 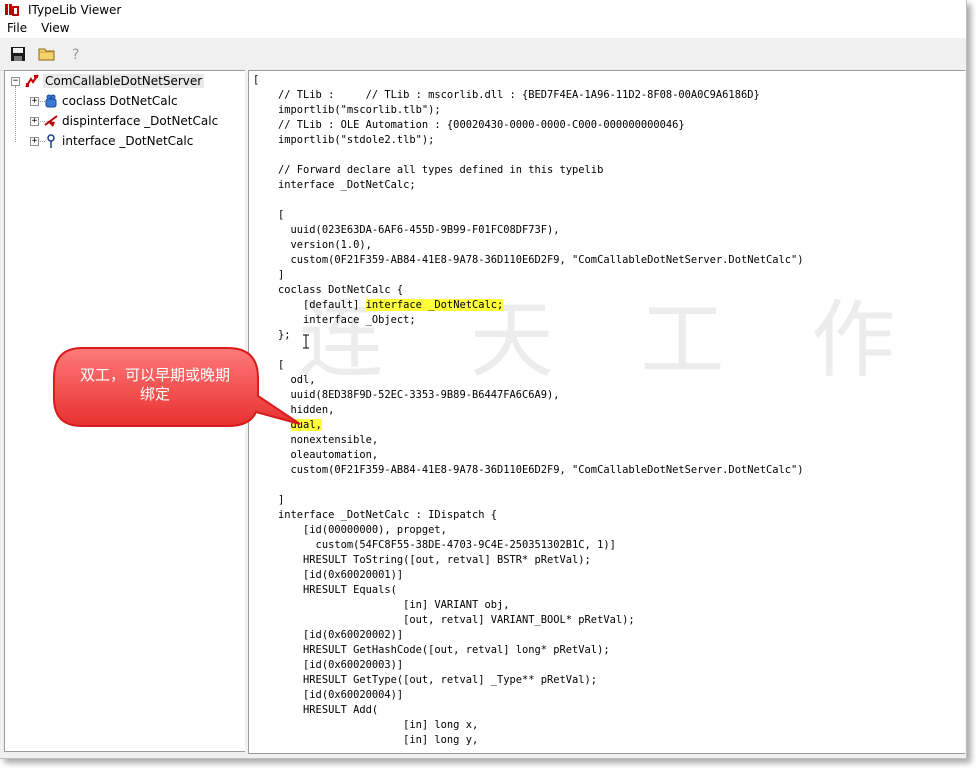 I want to click on help-question-icon: ?, so click(x=75, y=54).